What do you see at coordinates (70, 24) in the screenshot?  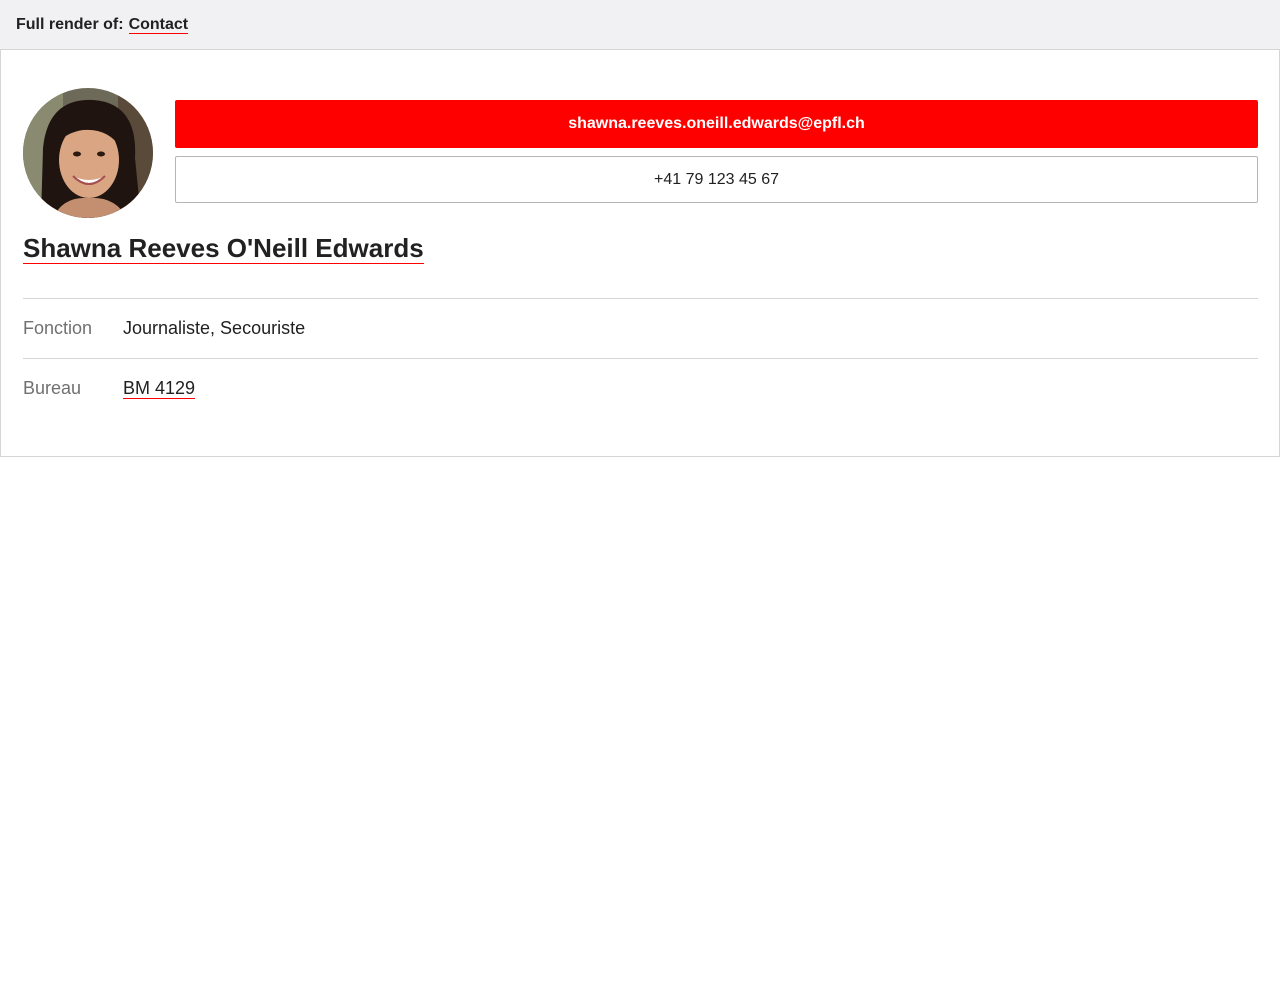 I see `render-header-prefix: Full render of:` at bounding box center [70, 24].